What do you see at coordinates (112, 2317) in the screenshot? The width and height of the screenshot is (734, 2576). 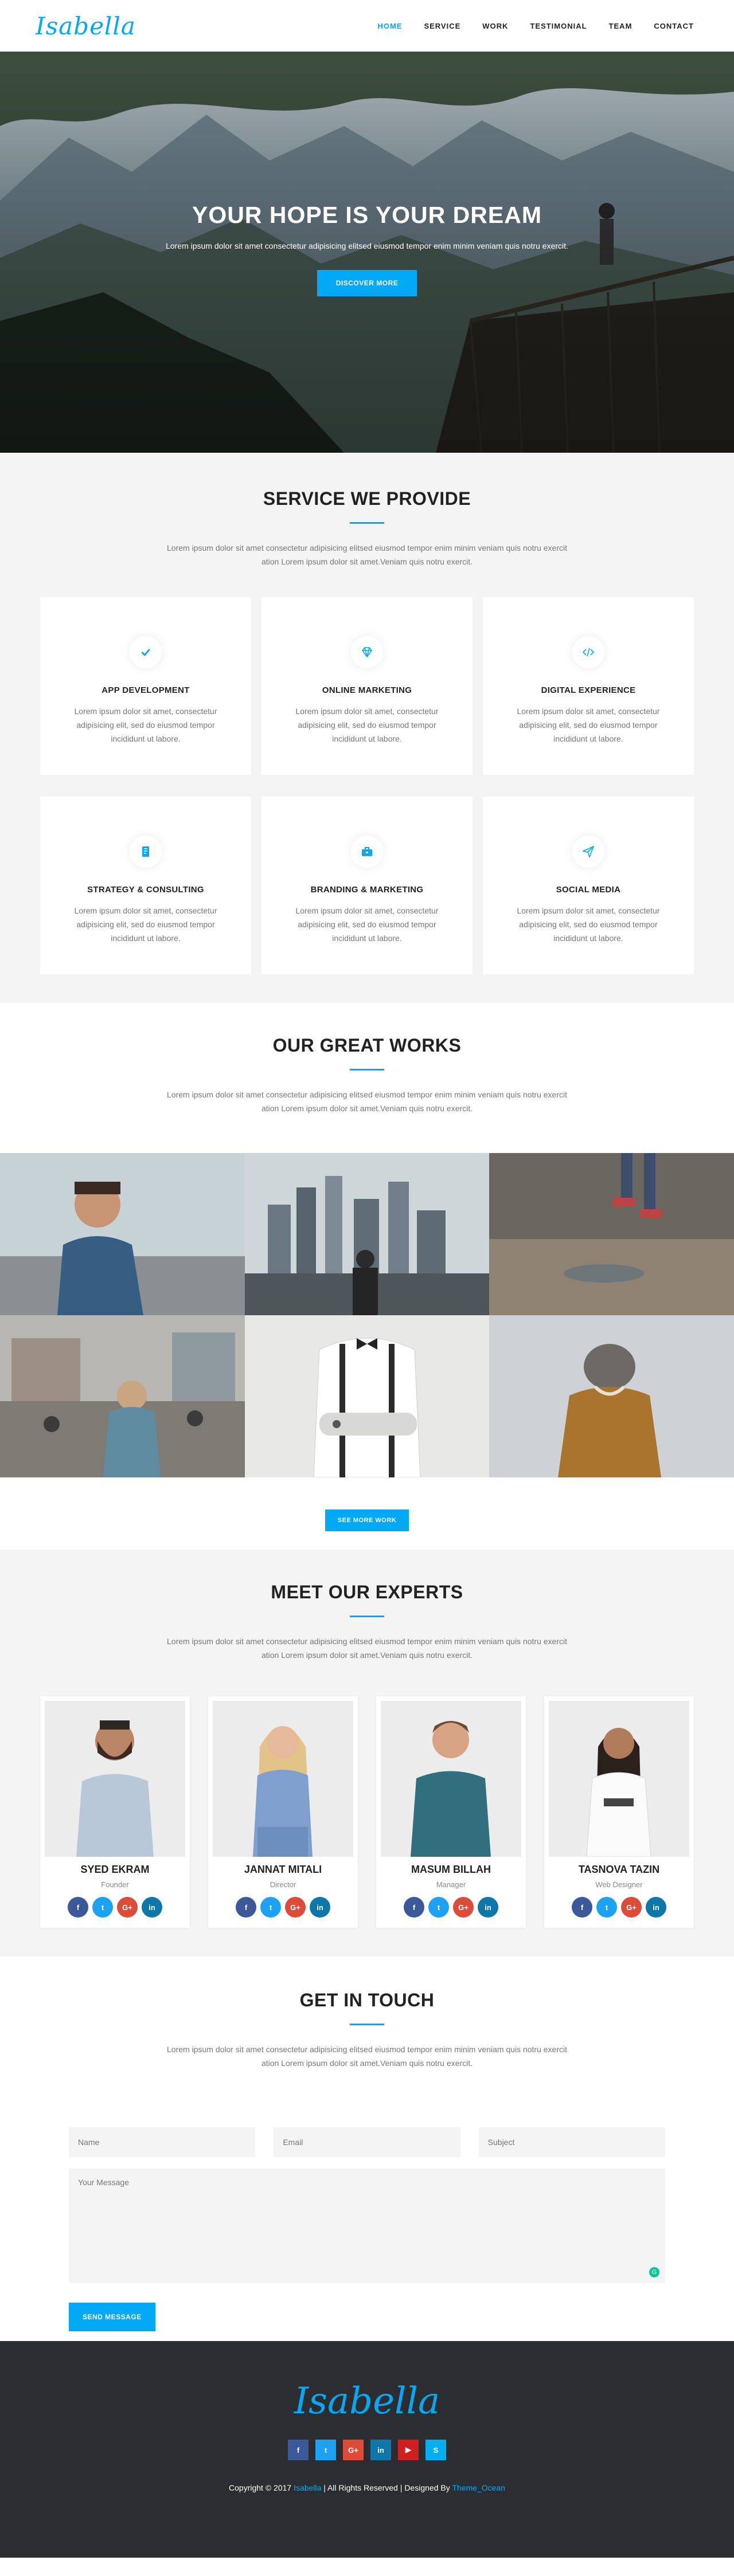 I see `send-message-button: SEND MESSAGE` at bounding box center [112, 2317].